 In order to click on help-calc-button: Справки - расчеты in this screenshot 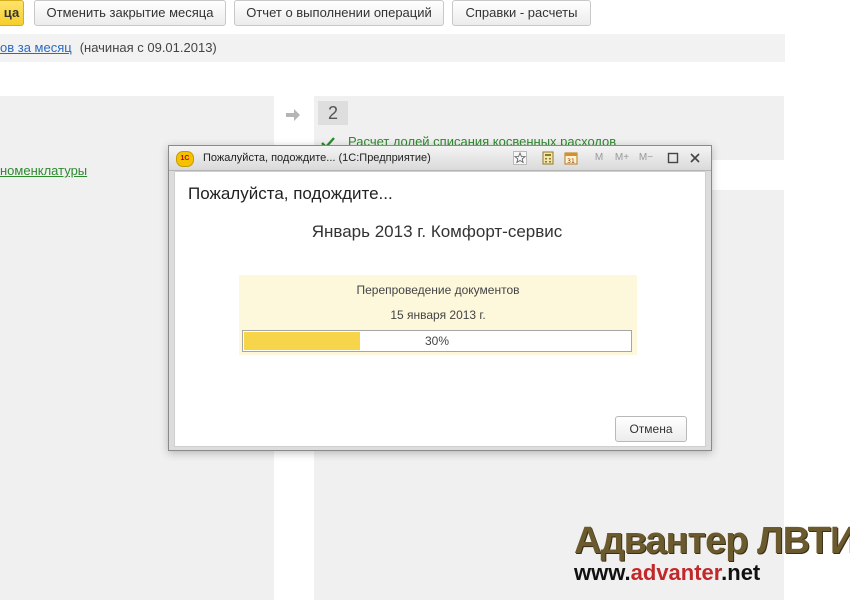, I will do `click(521, 13)`.